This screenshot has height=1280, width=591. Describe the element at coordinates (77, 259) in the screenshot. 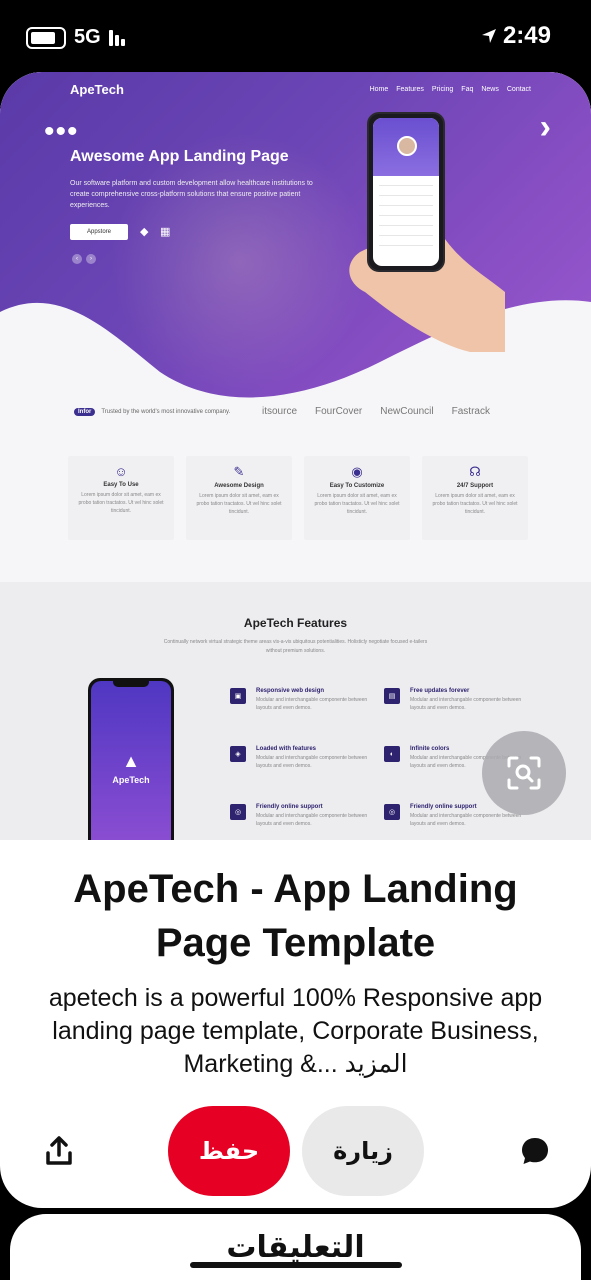

I see `slider-prev-icon: ‹` at that location.